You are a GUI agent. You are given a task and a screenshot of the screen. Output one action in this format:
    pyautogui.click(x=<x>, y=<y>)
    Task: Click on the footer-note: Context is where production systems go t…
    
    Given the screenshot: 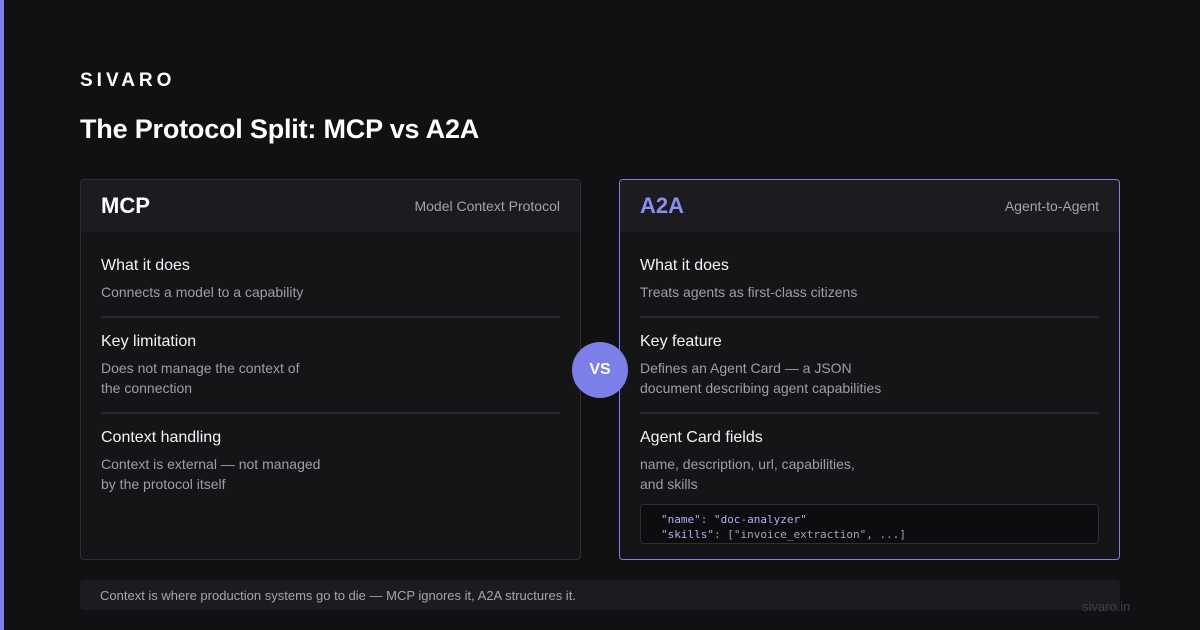 What is the action you would take?
    pyautogui.click(x=600, y=595)
    